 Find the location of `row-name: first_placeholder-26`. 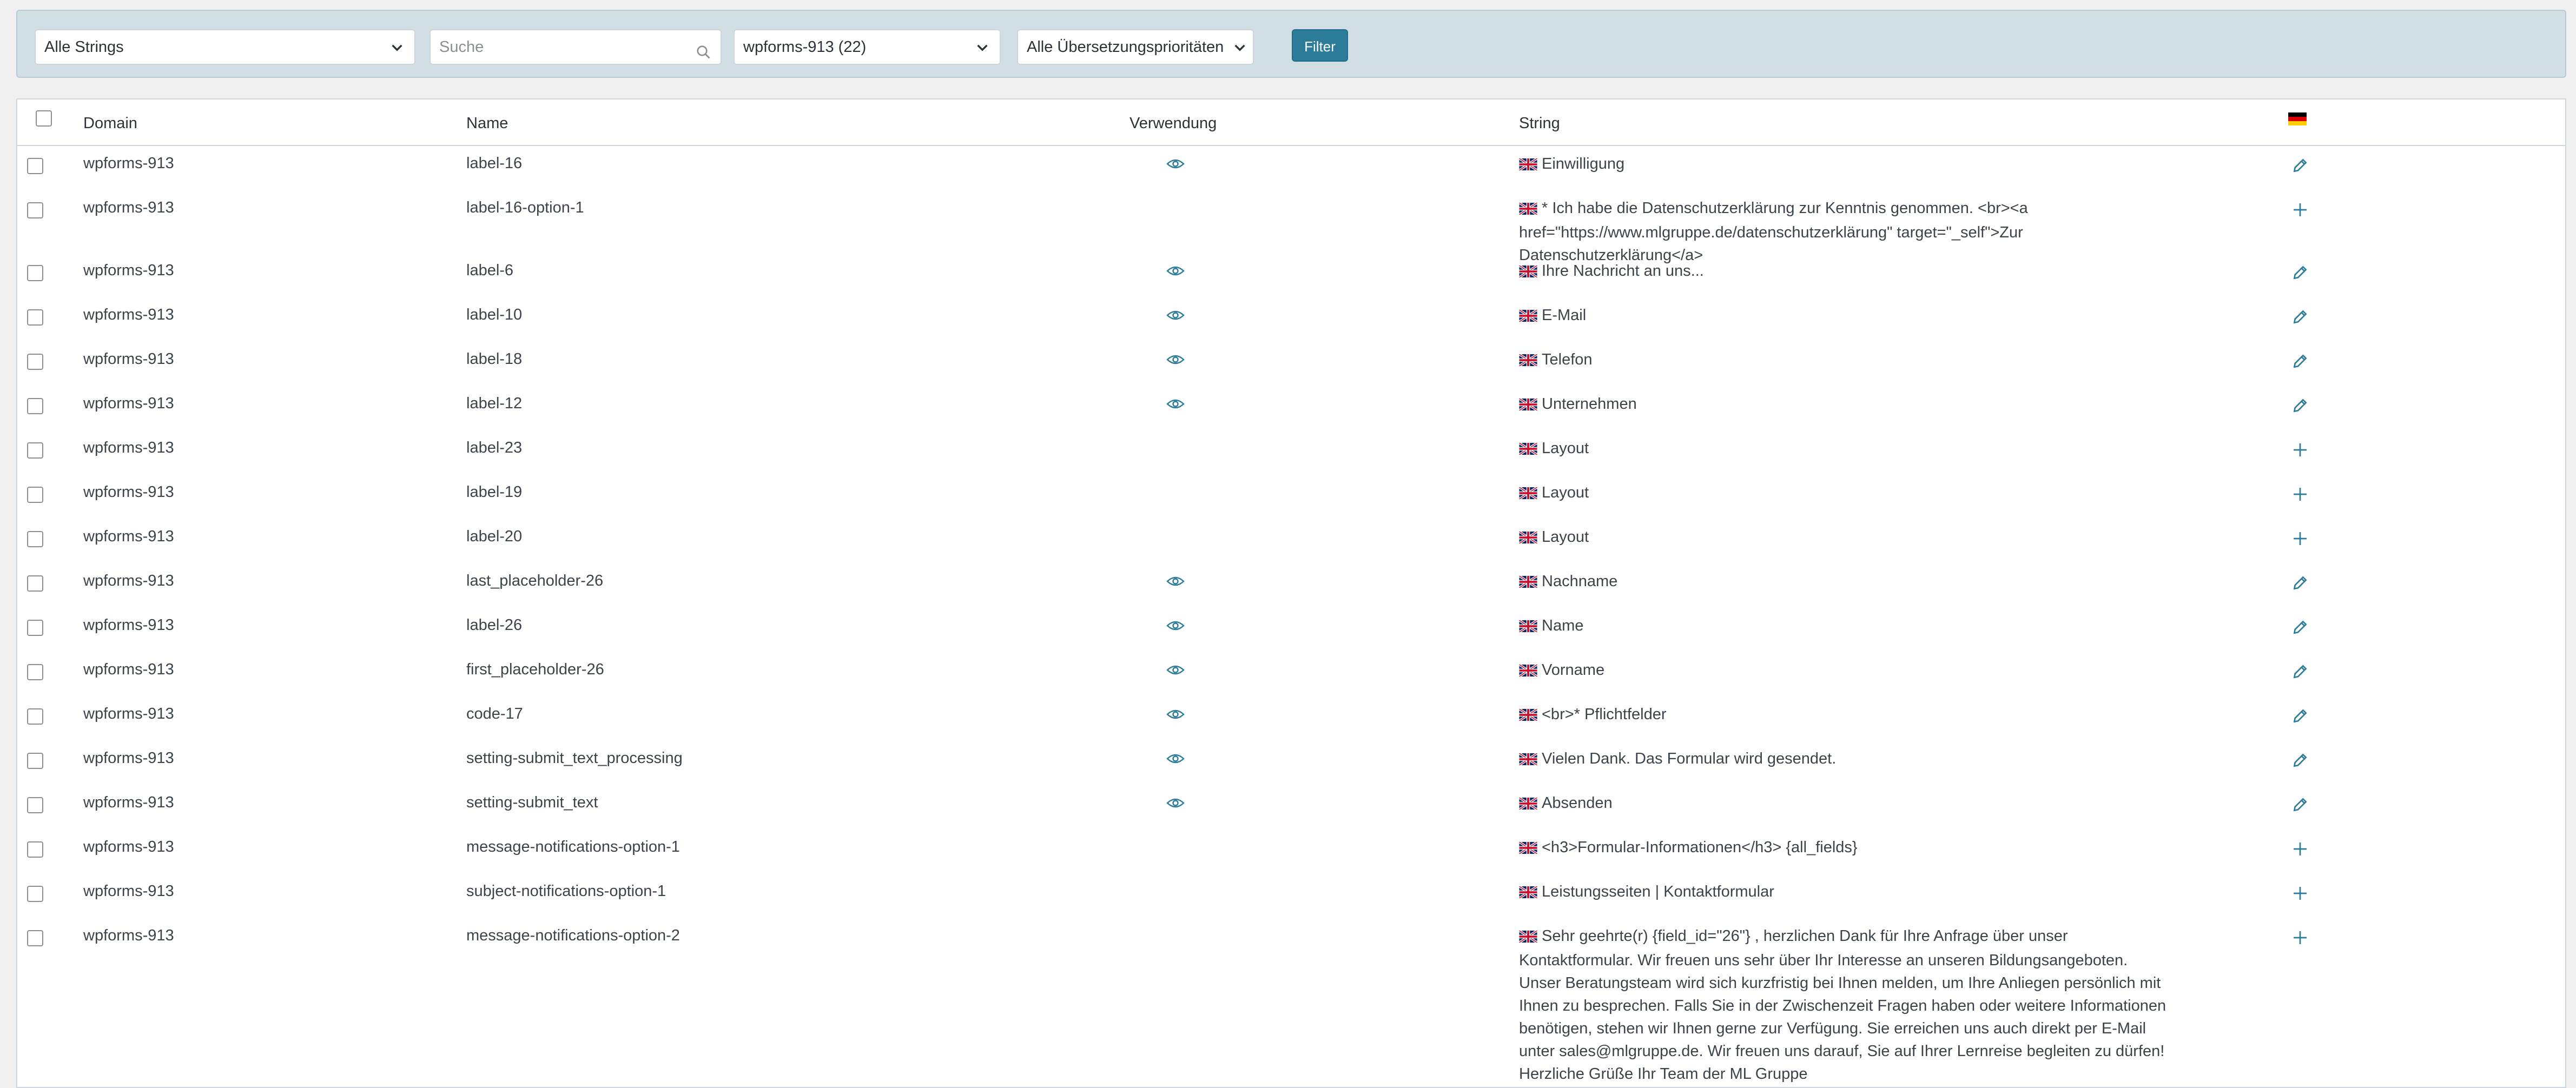

row-name: first_placeholder-26 is located at coordinates (535, 670).